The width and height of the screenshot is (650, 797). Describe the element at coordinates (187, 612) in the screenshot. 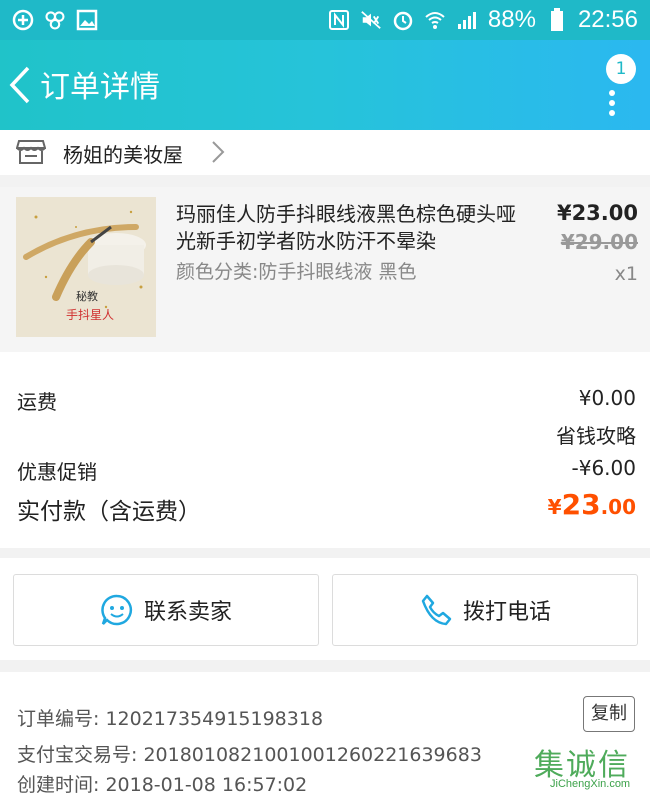

I see `contact-seller-label: 联系卖家` at that location.